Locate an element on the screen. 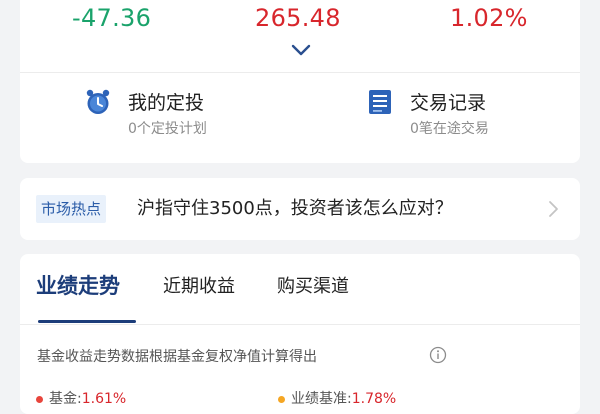 The width and height of the screenshot is (600, 414). document-list-icon is located at coordinates (380, 102).